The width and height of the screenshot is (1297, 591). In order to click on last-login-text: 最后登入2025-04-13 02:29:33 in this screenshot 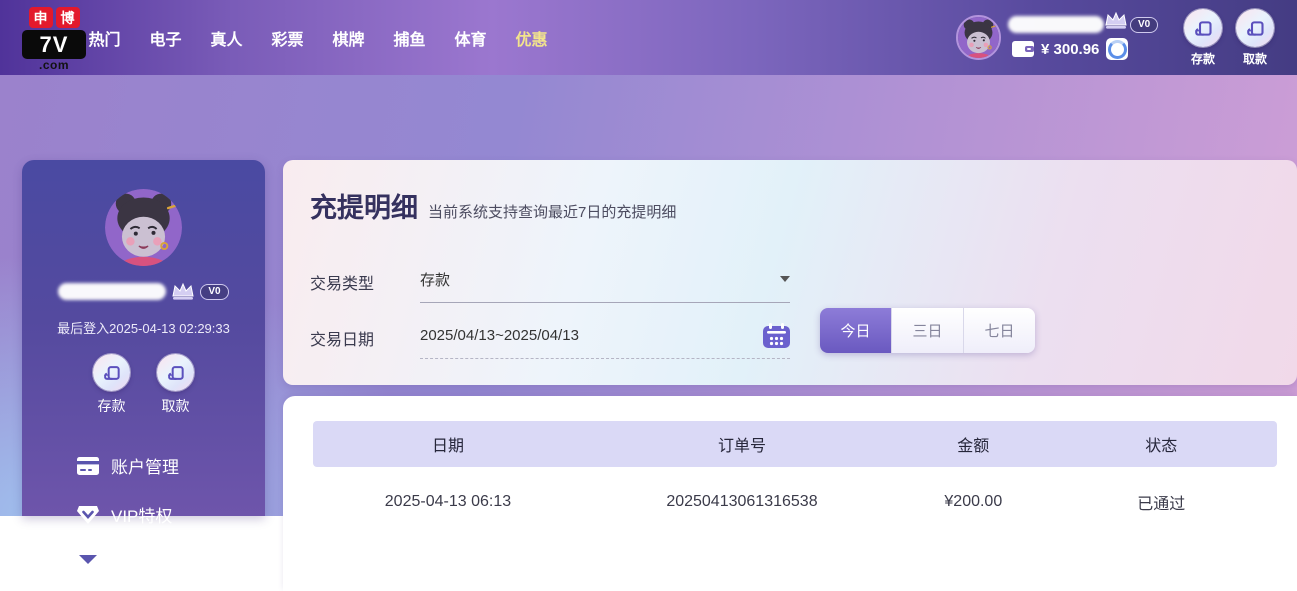, I will do `click(143, 328)`.